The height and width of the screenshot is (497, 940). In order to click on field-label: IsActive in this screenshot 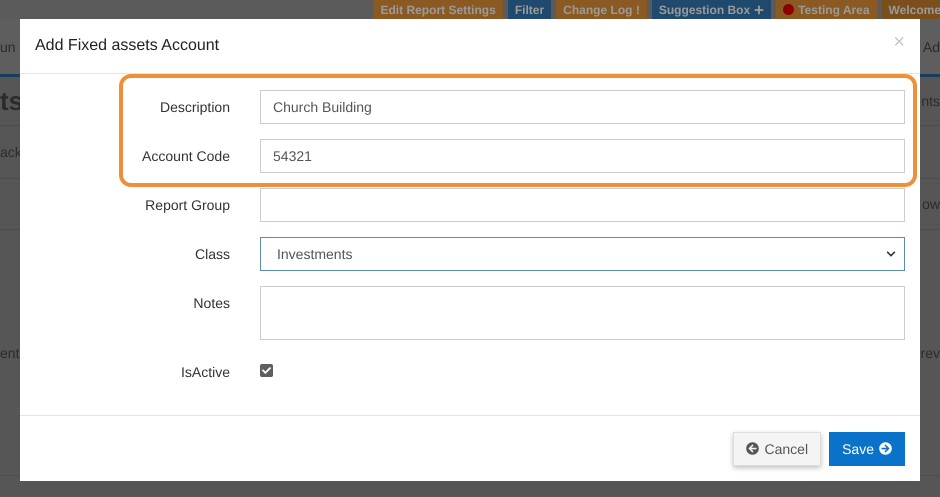, I will do `click(205, 371)`.